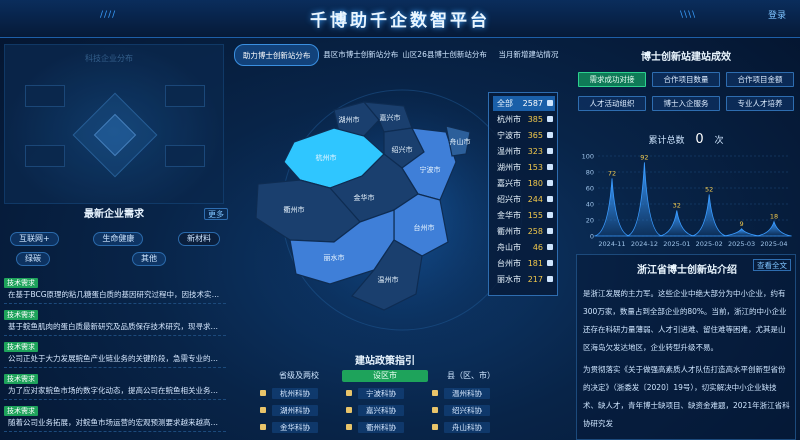  I want to click on demand-more-button: 更多, so click(216, 214).